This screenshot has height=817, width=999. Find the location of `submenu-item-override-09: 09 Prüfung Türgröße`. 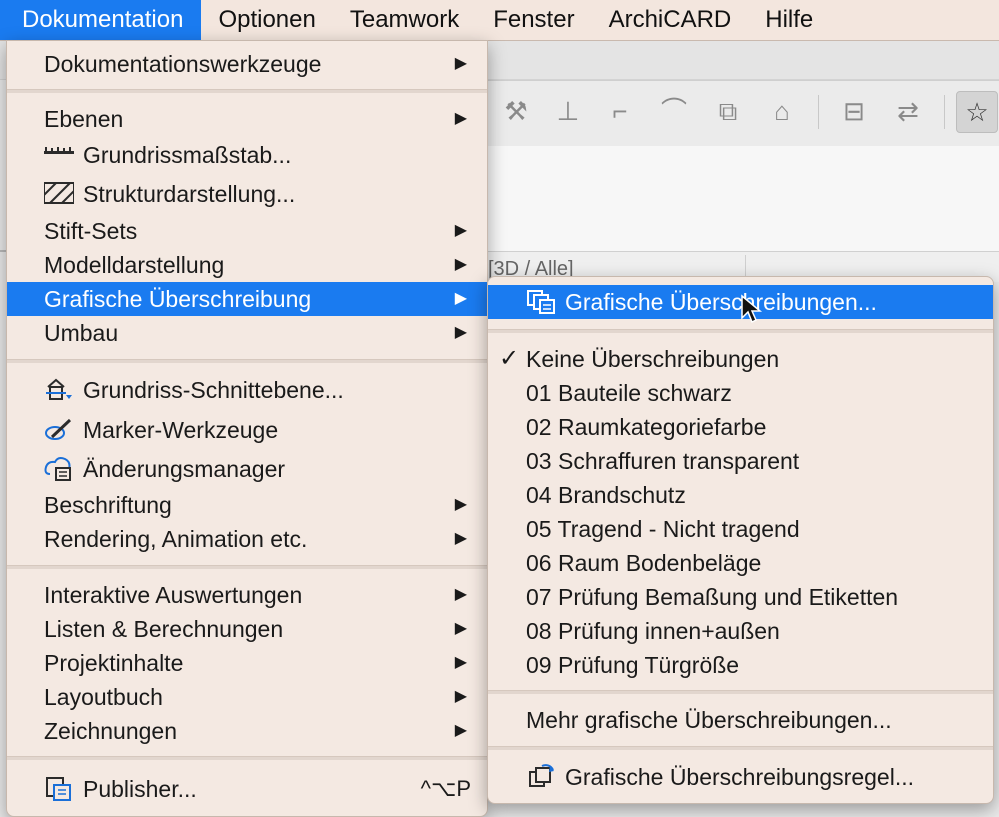

submenu-item-override-09: 09 Prüfung Türgröße is located at coordinates (740, 665).